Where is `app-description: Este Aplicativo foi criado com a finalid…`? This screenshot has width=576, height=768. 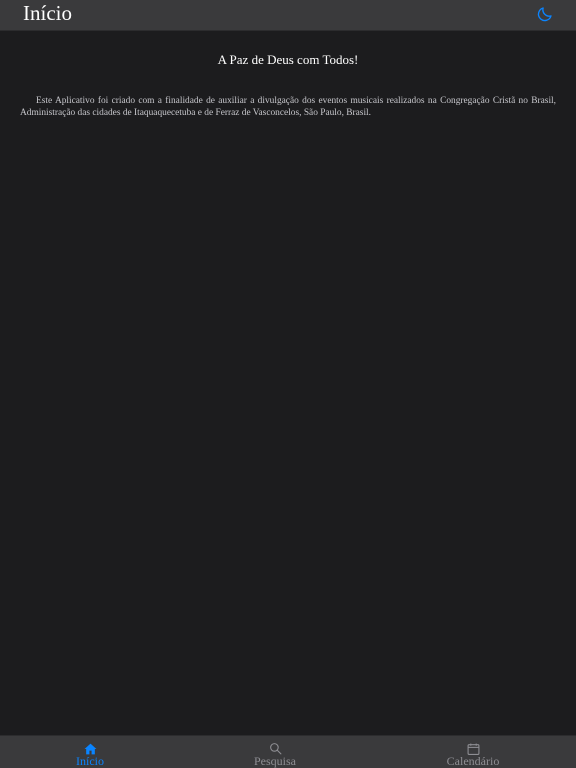 app-description: Este Aplicativo foi criado com a finalid… is located at coordinates (288, 107).